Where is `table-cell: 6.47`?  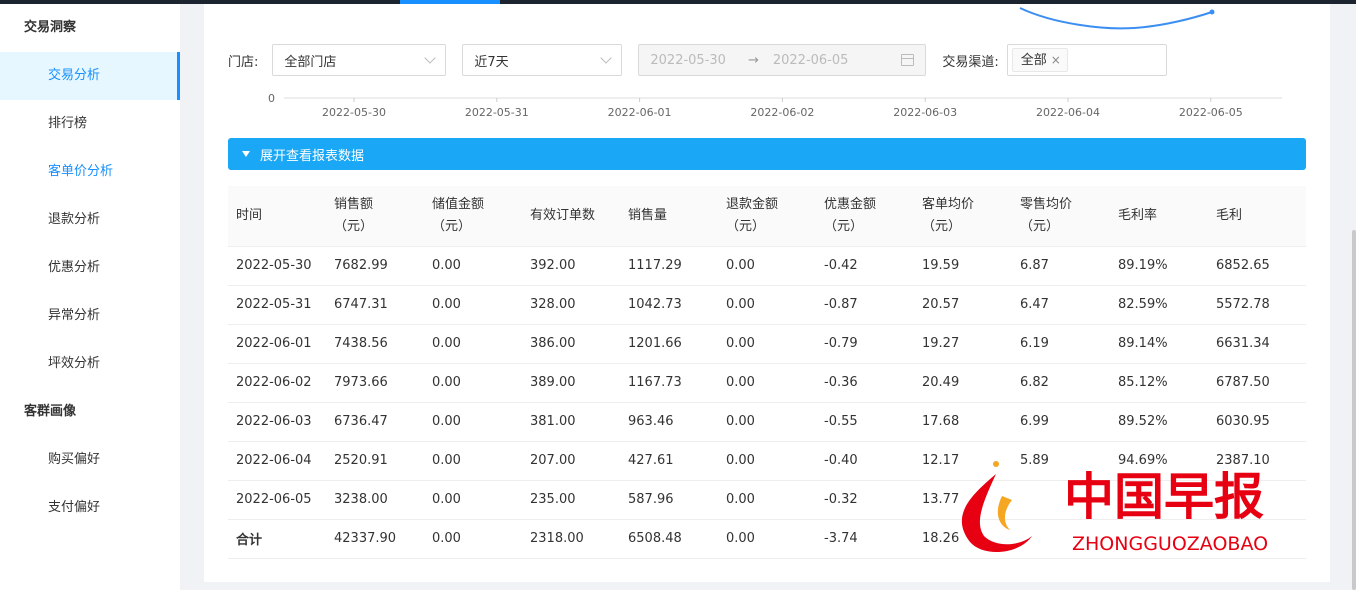 table-cell: 6.47 is located at coordinates (1061, 305).